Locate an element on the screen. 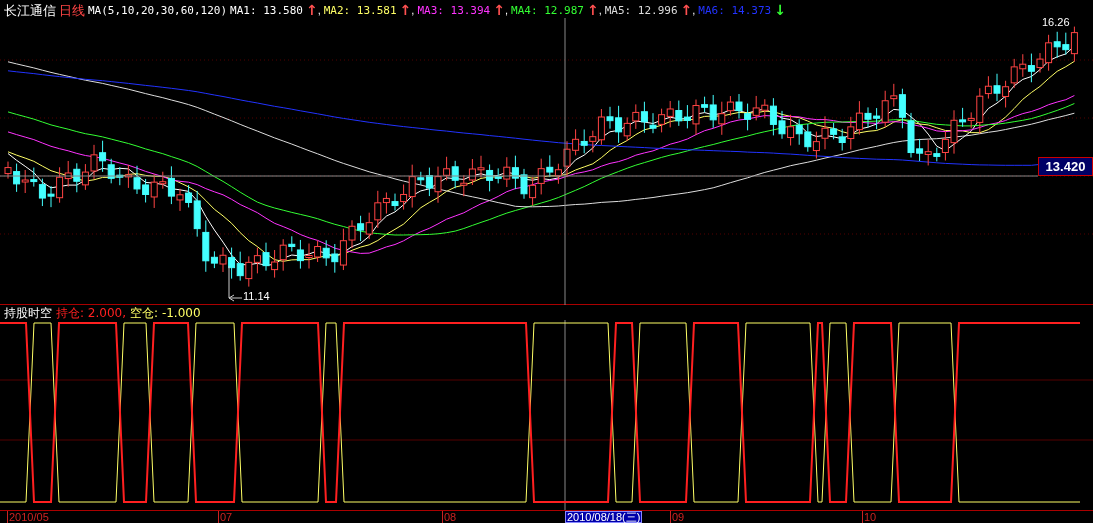 This screenshot has width=1093, height=523. indicator-value: MA6: 14.373 is located at coordinates (735, 10).